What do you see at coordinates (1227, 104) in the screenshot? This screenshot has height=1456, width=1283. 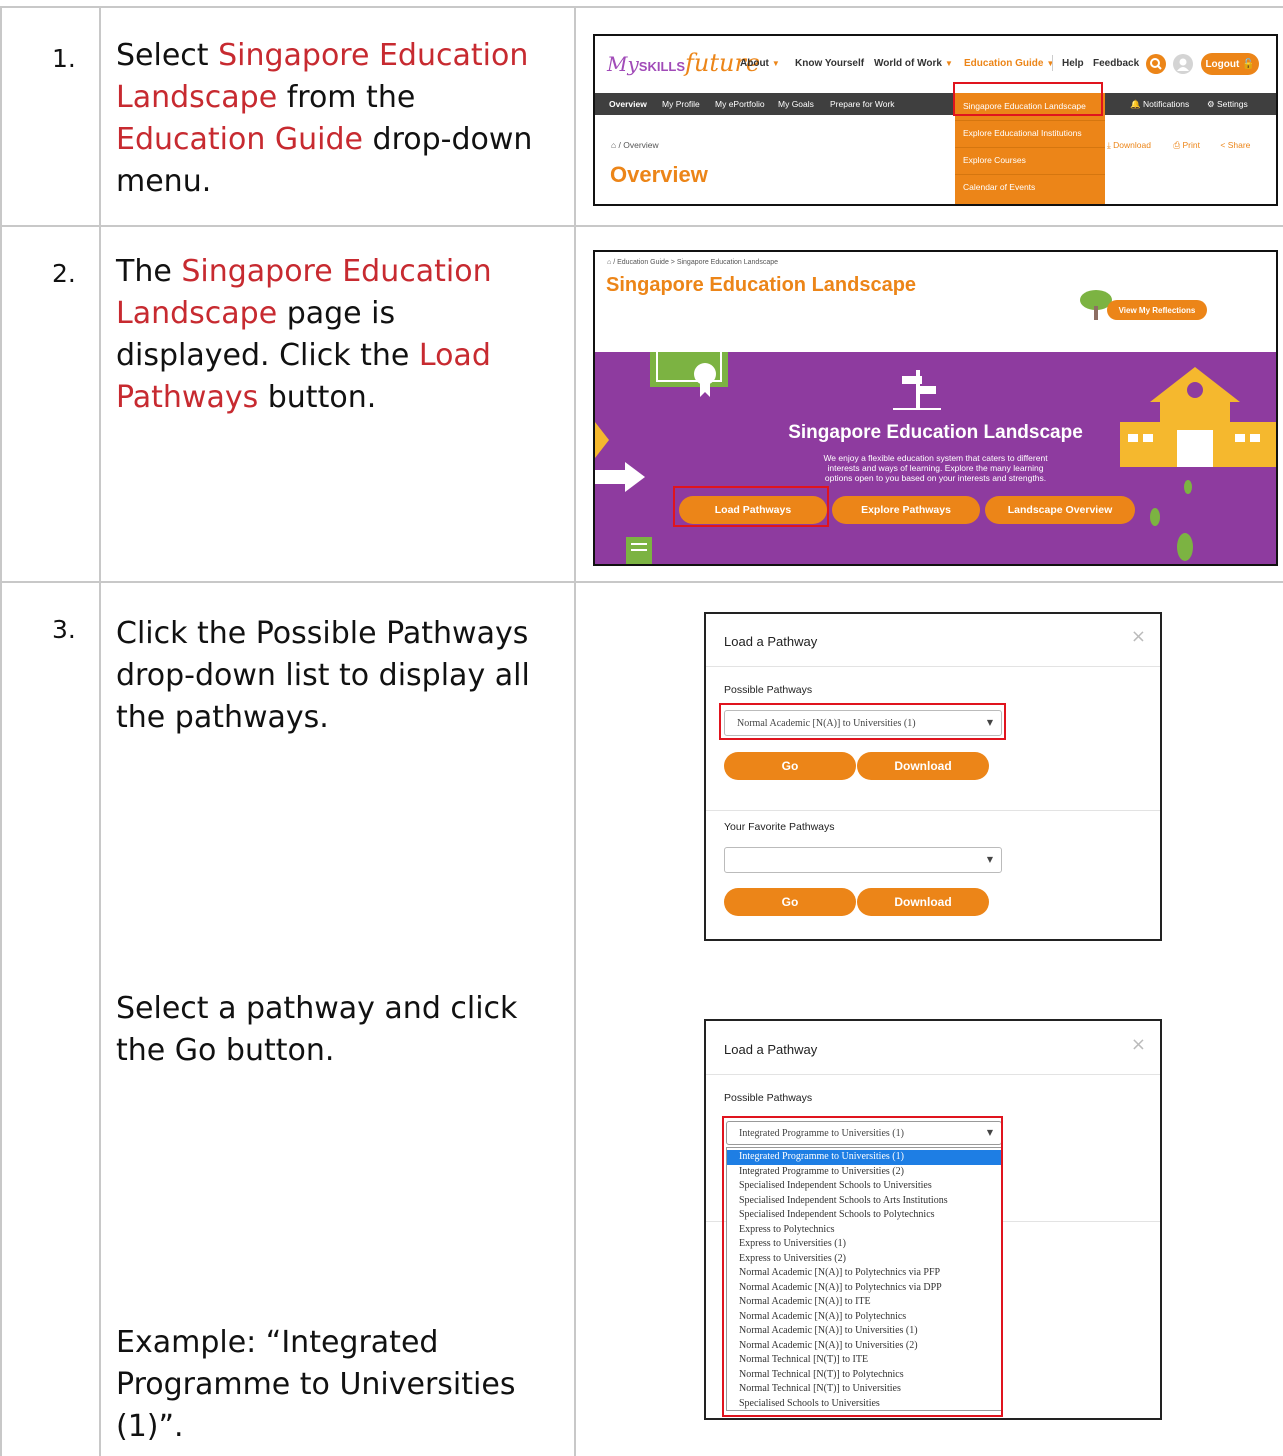 I see `subnav-settings: ⚙ Settings` at bounding box center [1227, 104].